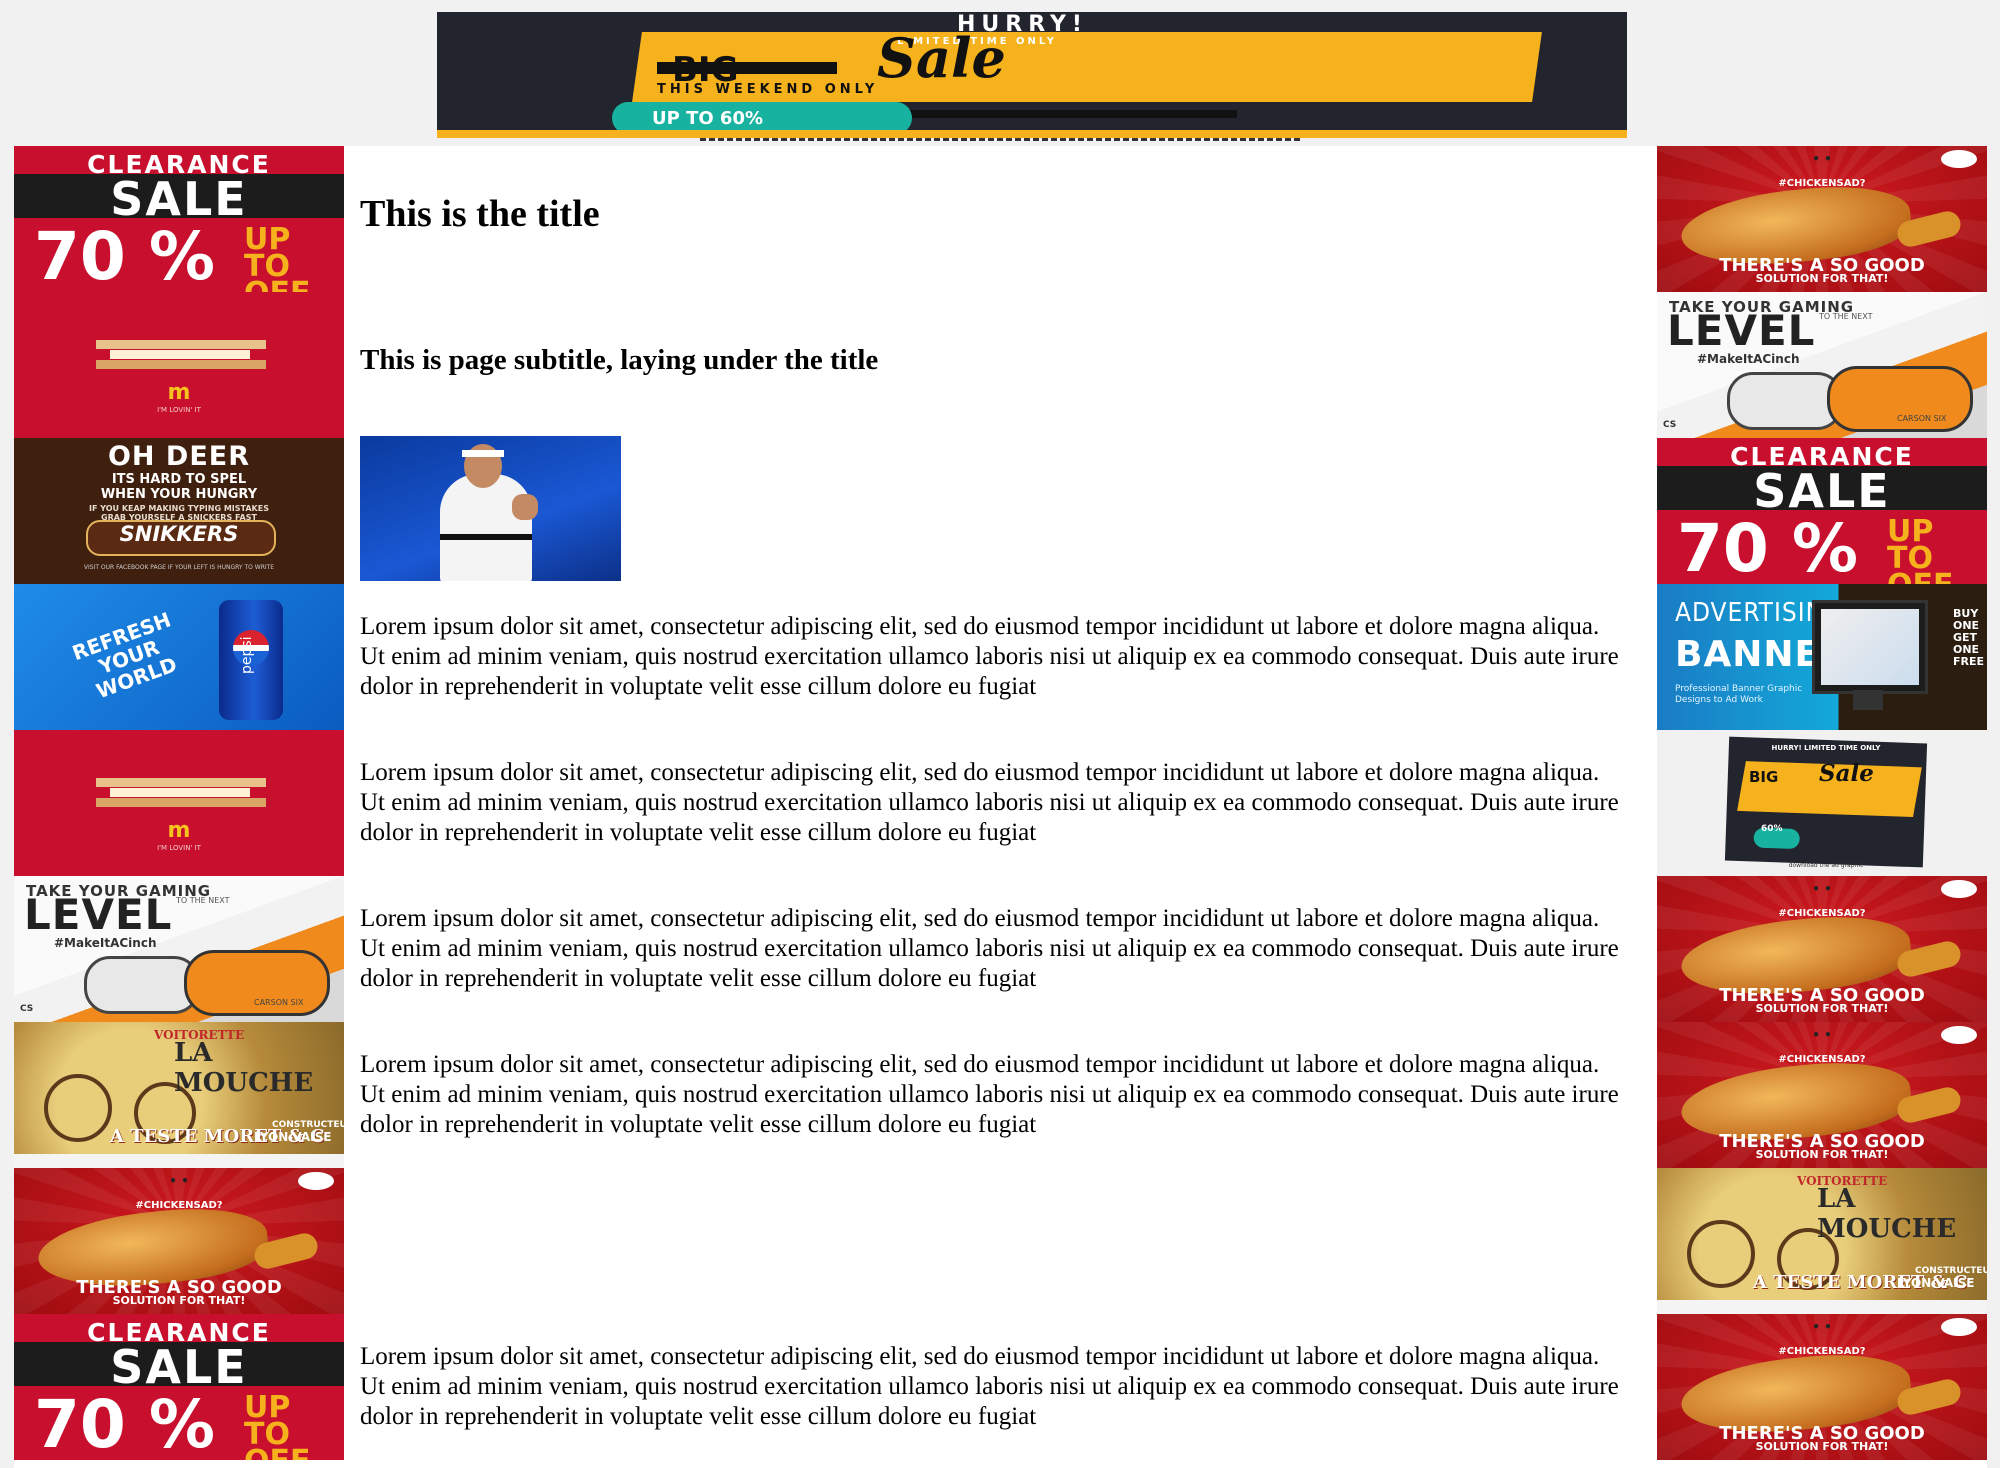 This screenshot has height=1468, width=2000. I want to click on ad-slogan: I'M LOVIN' IT, so click(179, 848).